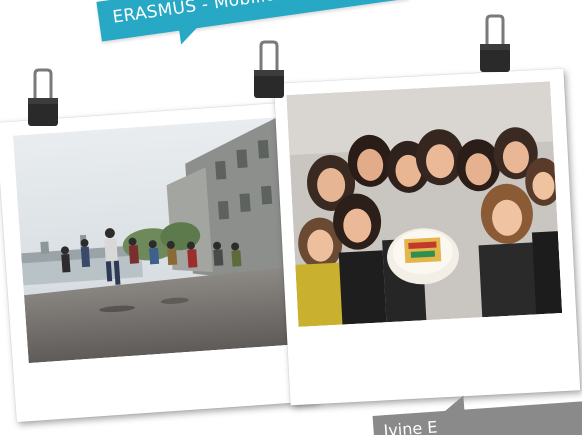  What do you see at coordinates (410, 426) in the screenshot?
I see `bottom-banner-text: Ivine E` at bounding box center [410, 426].